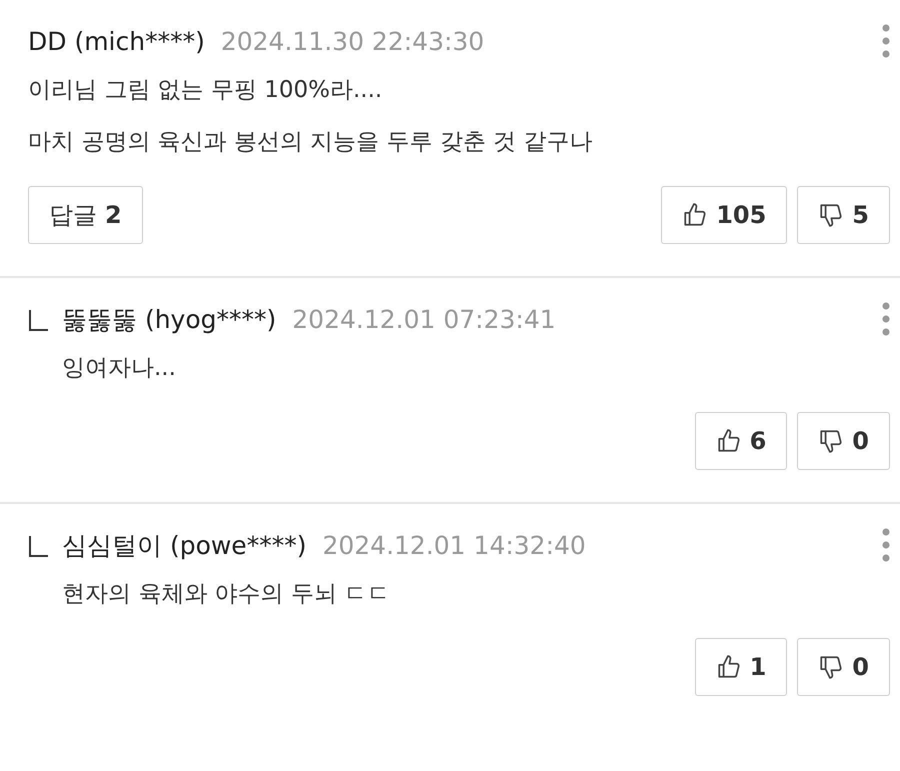 This screenshot has height=771, width=900. What do you see at coordinates (227, 594) in the screenshot?
I see `comment-text: 현자의 육체와 야수의 두뇌 ㄷㄷ` at bounding box center [227, 594].